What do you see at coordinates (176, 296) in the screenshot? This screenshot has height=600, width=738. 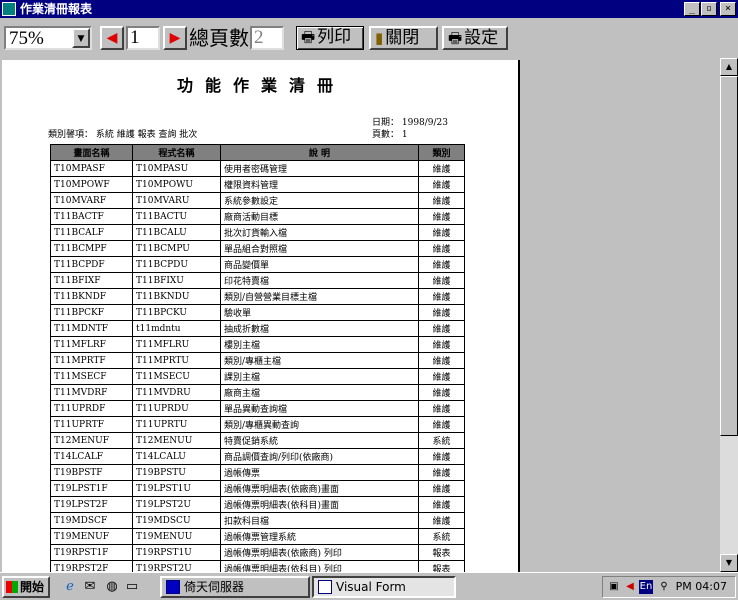 I see `cell-program-name: T11BKNDU` at bounding box center [176, 296].